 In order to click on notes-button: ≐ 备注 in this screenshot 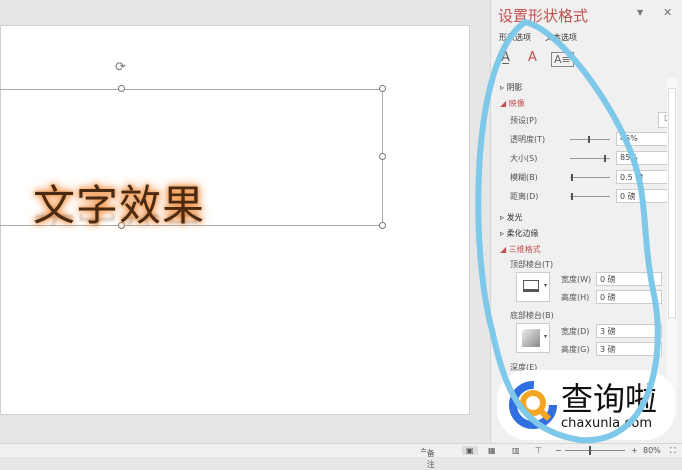, I will do `click(427, 457)`.